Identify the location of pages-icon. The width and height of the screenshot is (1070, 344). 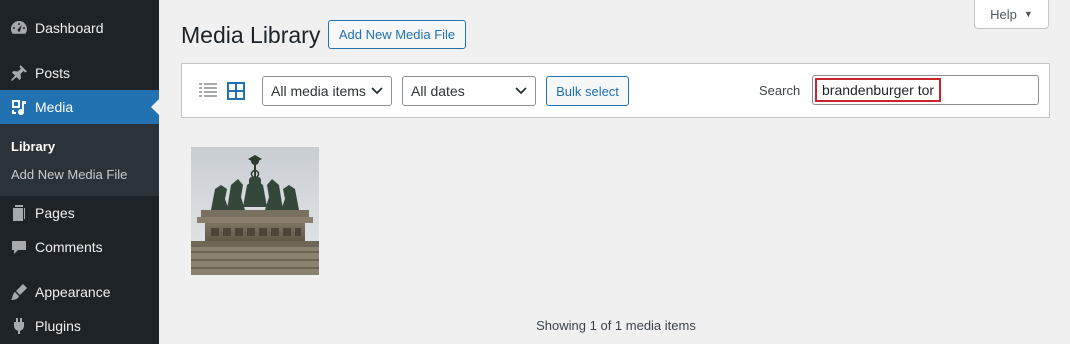
(17, 213).